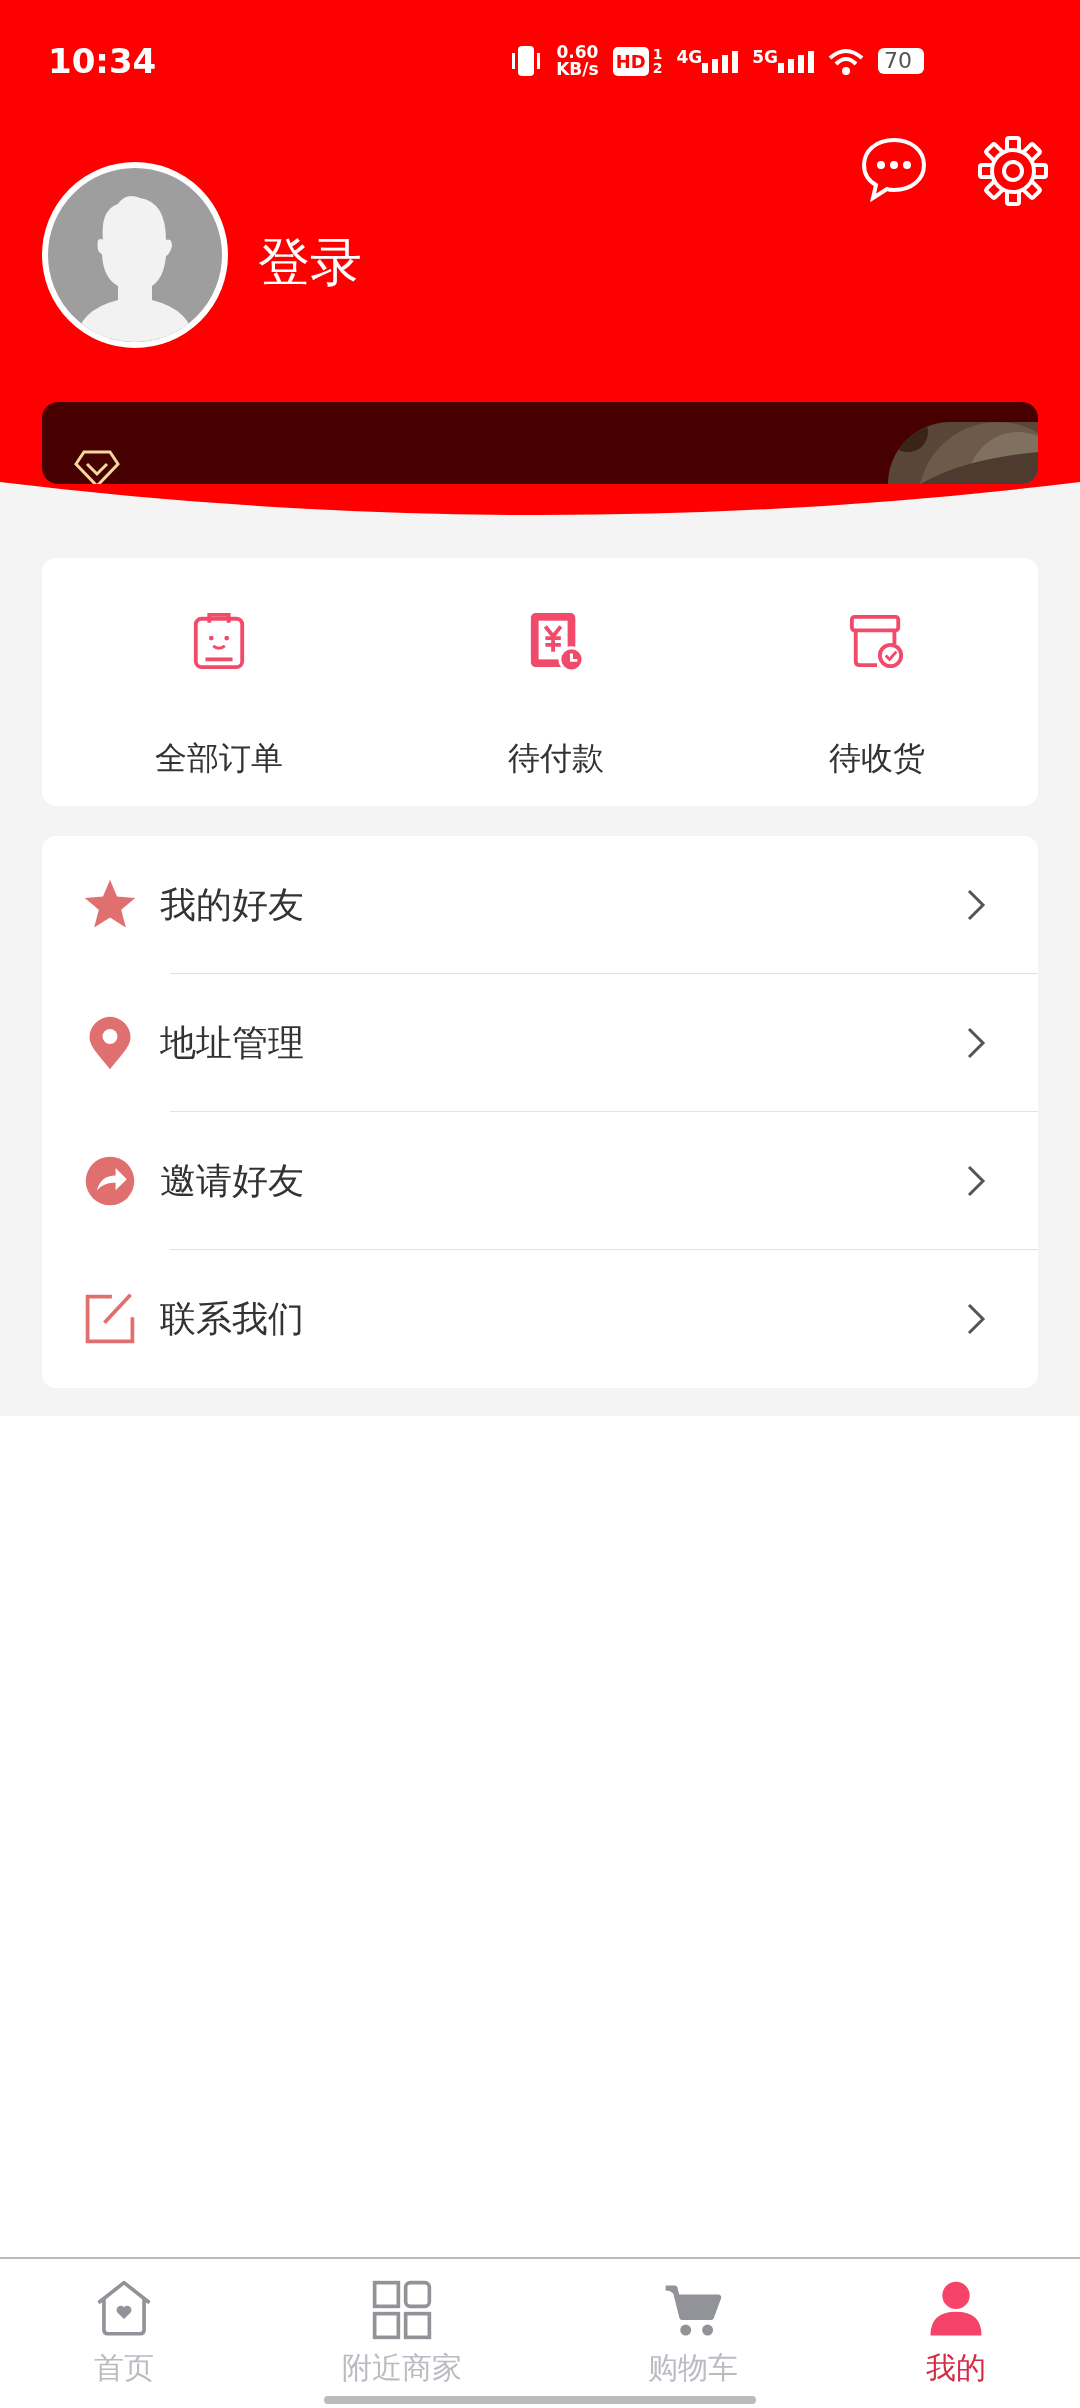  I want to click on order-tab: 全部订单, so click(219, 682).